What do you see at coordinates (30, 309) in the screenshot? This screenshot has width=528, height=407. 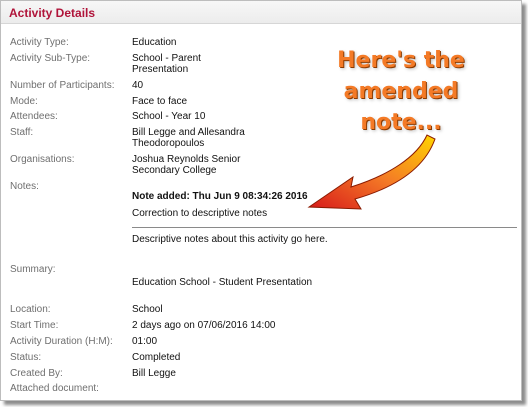 I see `location-label: Location:` at bounding box center [30, 309].